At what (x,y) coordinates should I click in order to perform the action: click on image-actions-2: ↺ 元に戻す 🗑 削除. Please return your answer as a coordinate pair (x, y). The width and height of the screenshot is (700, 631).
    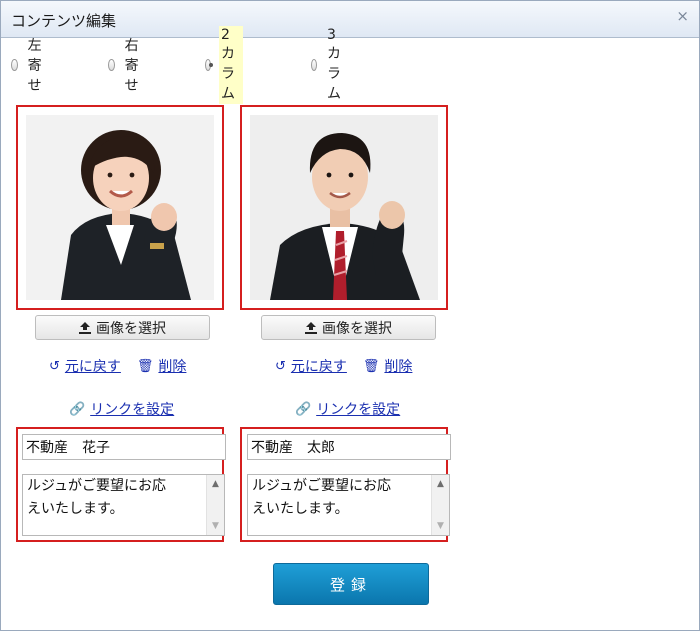
    Looking at the image, I should click on (343, 366).